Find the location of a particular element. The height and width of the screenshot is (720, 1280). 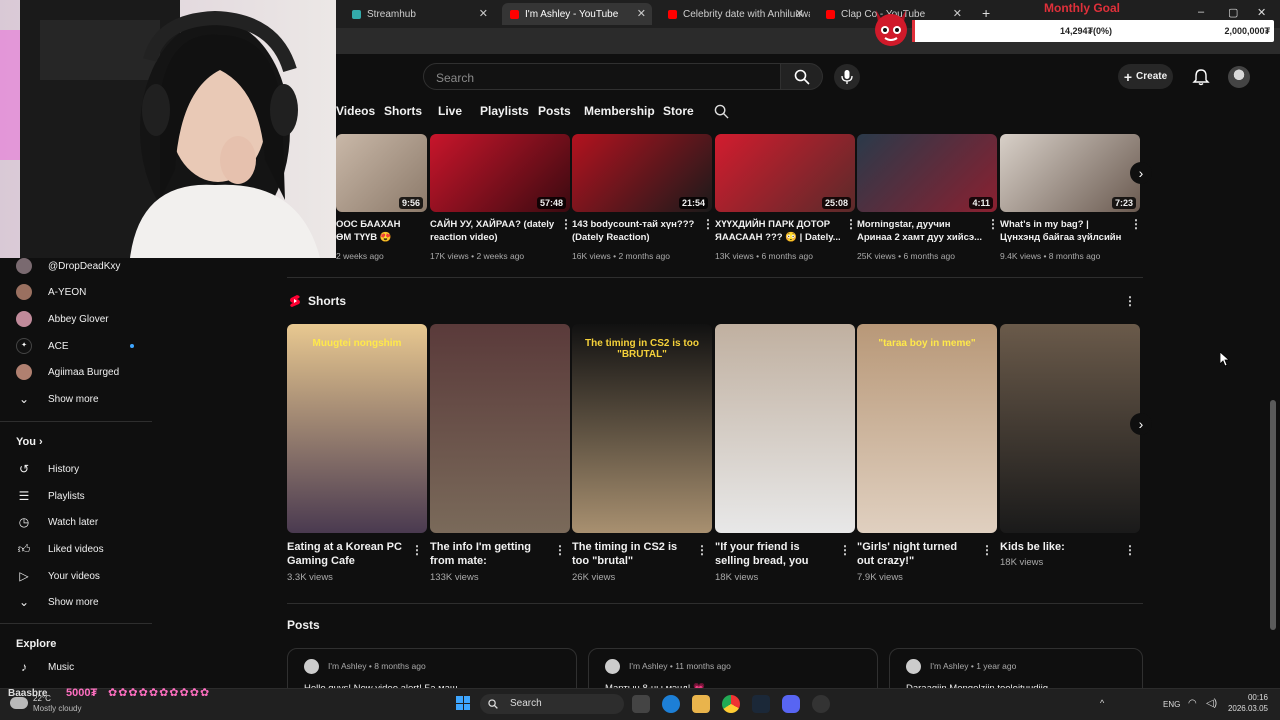

short-thumbnail: "taraa boy in meme" is located at coordinates (927, 428).